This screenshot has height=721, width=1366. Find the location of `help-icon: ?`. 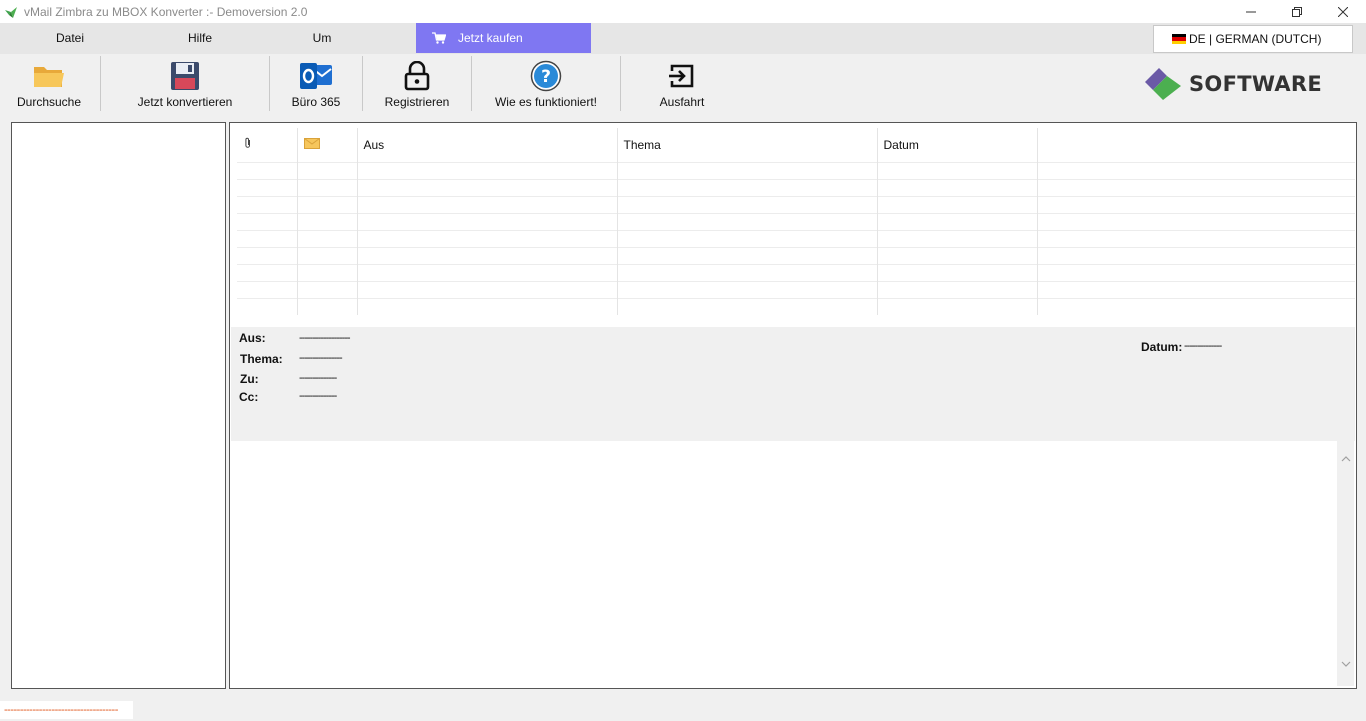

help-icon: ? is located at coordinates (546, 76).